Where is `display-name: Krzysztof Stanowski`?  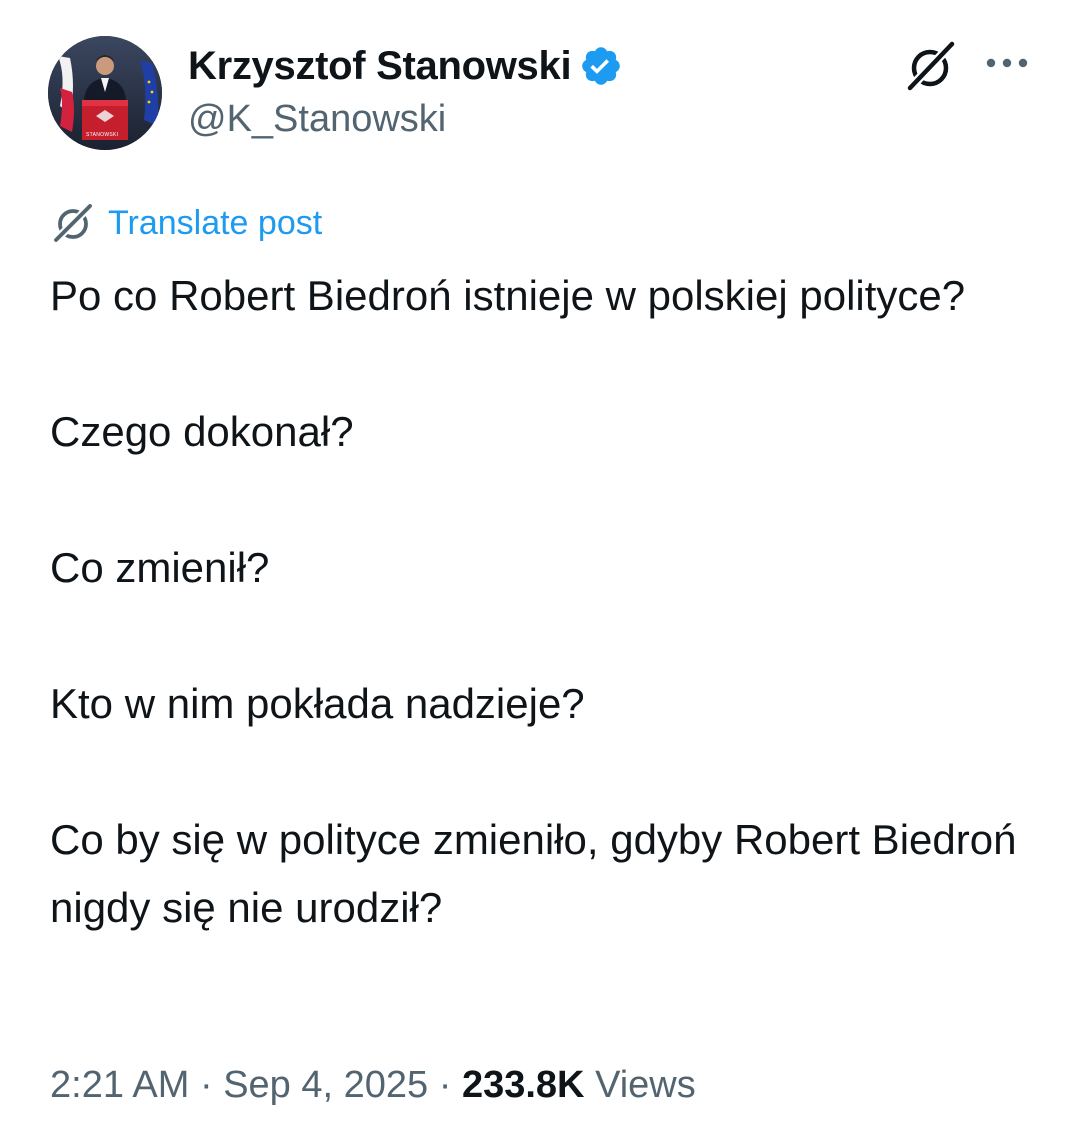
display-name: Krzysztof Stanowski is located at coordinates (380, 66).